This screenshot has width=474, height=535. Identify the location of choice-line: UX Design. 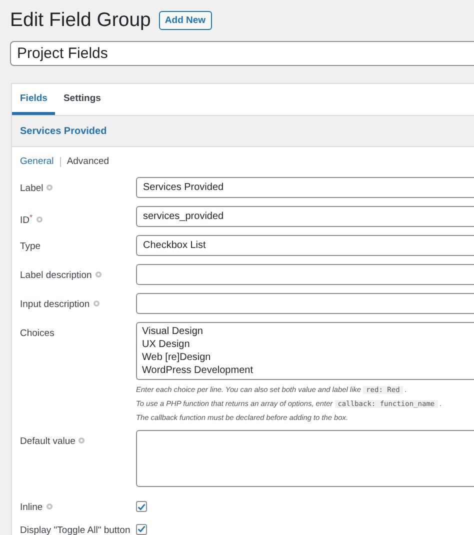
(166, 344).